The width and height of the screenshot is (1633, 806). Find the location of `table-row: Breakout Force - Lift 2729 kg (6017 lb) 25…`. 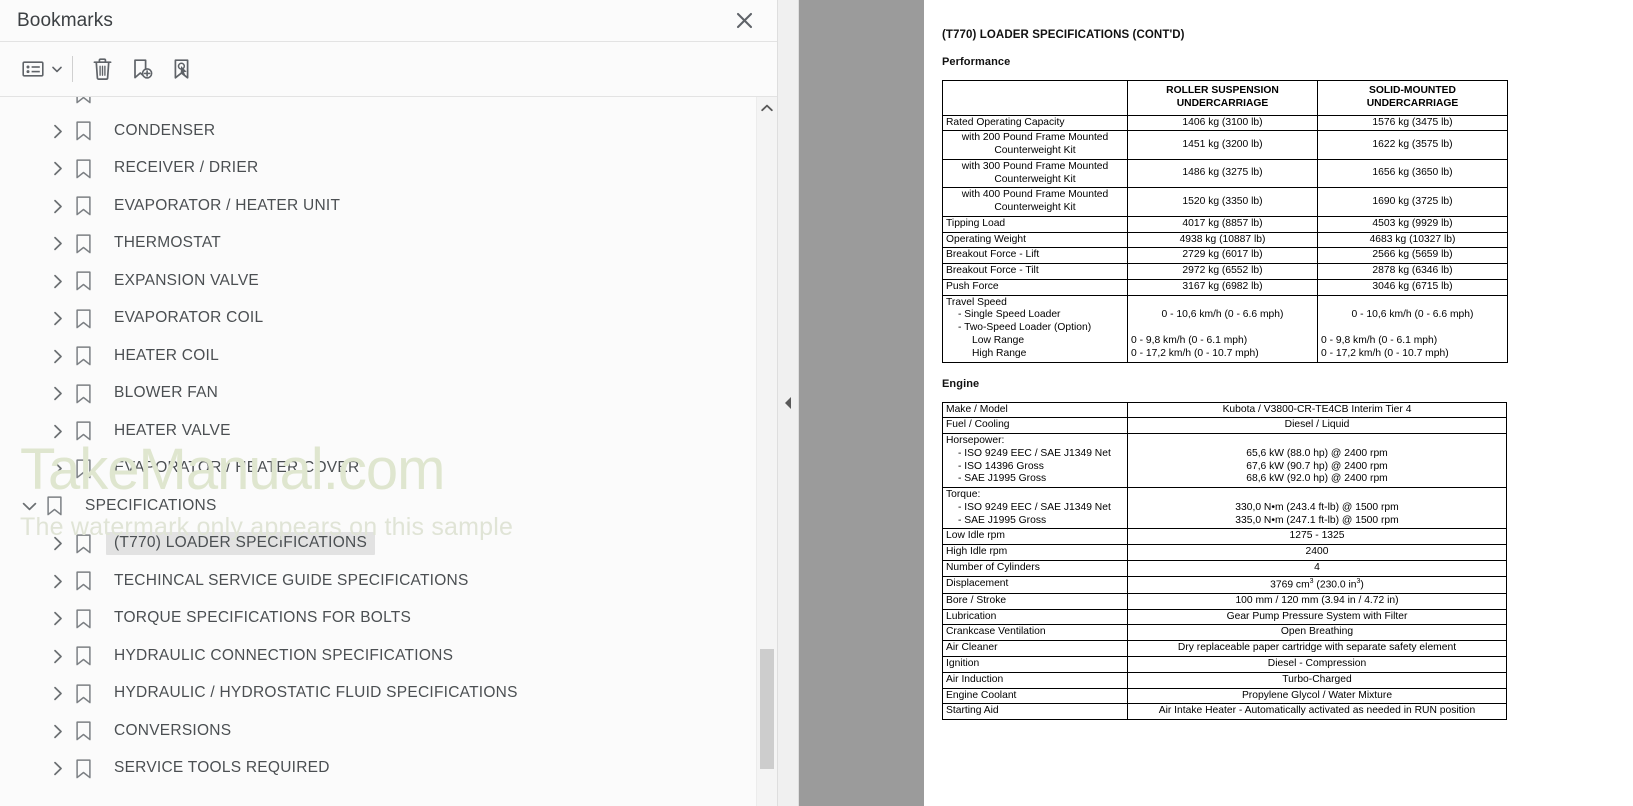

table-row: Breakout Force - Lift 2729 kg (6017 lb) 25… is located at coordinates (1225, 256).